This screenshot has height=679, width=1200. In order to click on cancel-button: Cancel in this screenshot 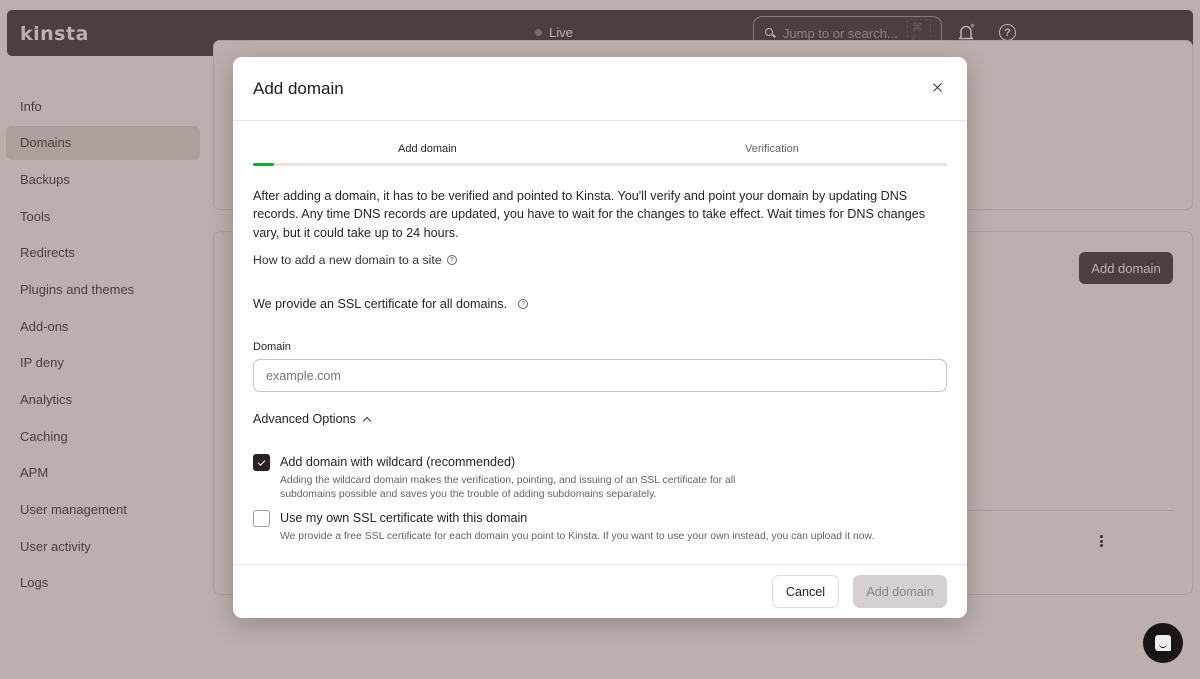, I will do `click(805, 591)`.